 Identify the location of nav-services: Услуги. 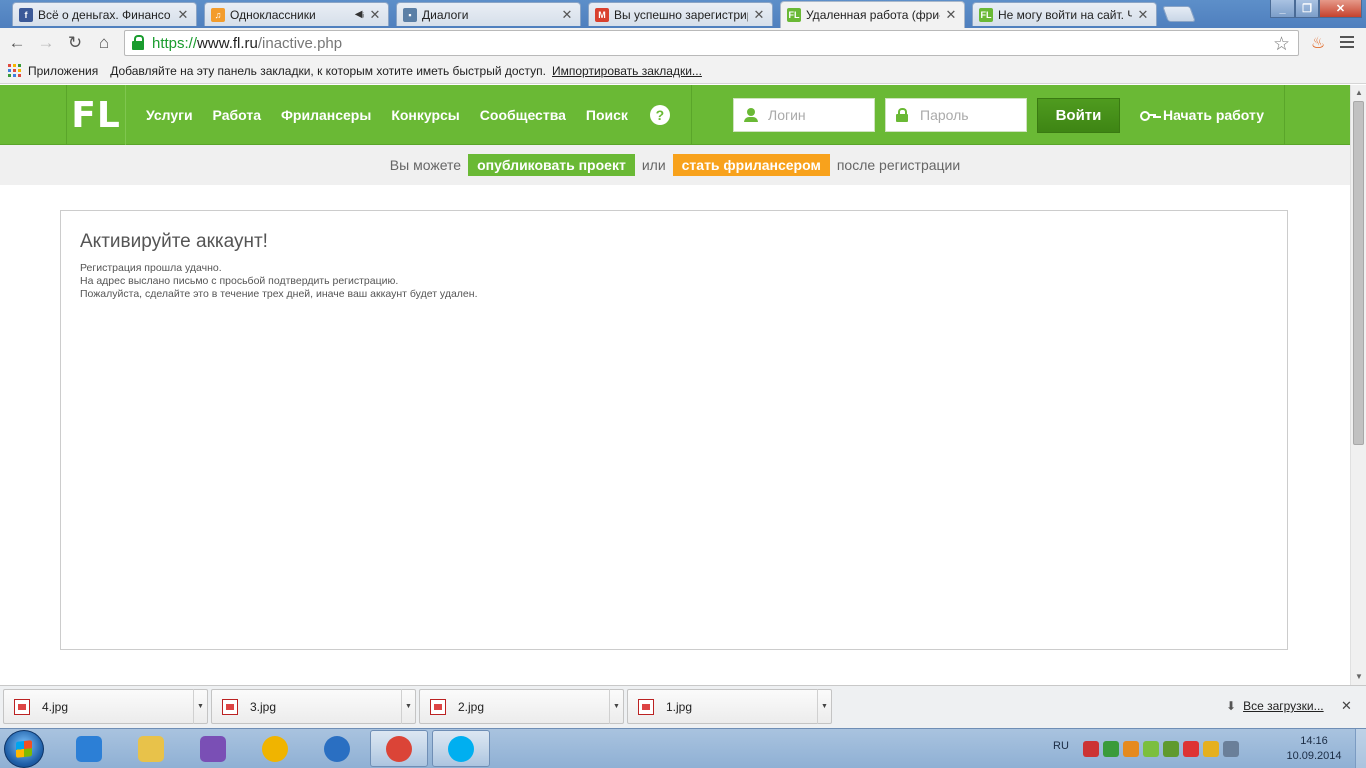
(169, 115).